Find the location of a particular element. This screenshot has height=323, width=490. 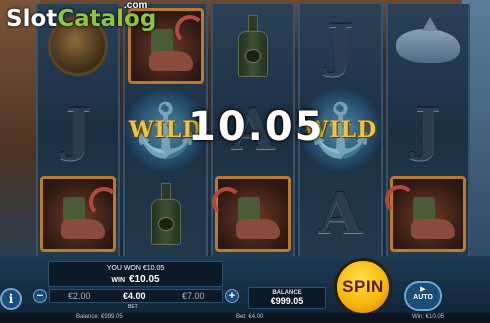

status-bar: Balance: €999.05 Bet: €4.00 Win: €10.05 is located at coordinates (245, 318).